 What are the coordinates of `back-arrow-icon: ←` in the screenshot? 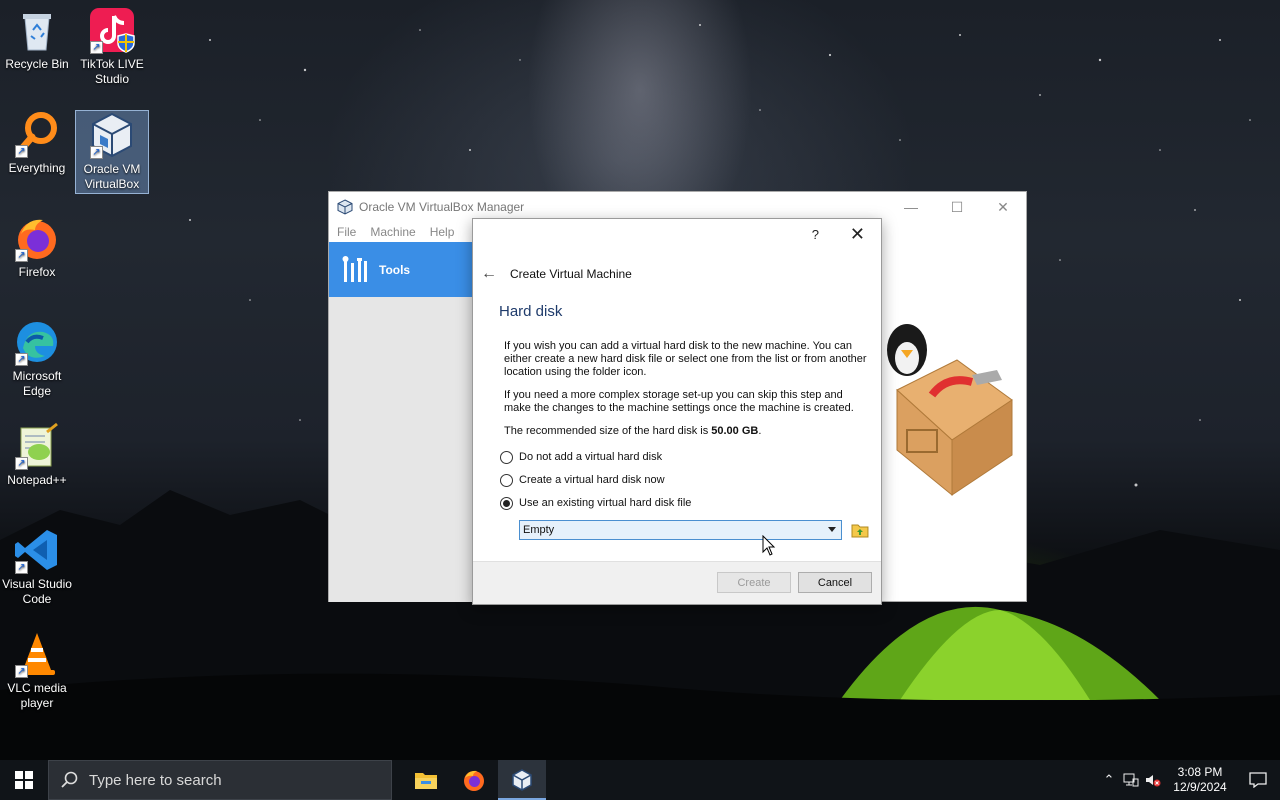 It's located at (491, 274).